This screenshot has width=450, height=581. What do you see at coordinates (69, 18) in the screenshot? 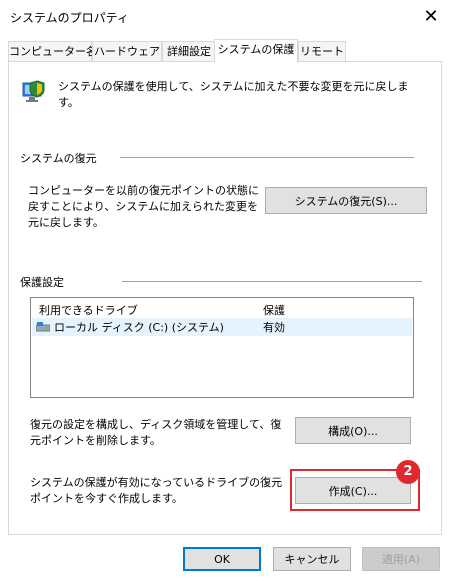
I see `window-title: システムのプロパティ` at bounding box center [69, 18].